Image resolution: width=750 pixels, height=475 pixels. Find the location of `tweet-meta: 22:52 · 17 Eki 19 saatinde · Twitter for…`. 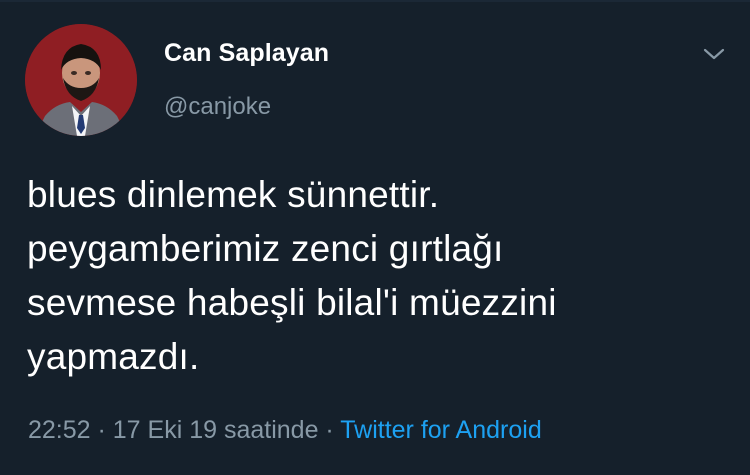

tweet-meta: 22:52 · 17 Eki 19 saatinde · Twitter for… is located at coordinates (285, 430).